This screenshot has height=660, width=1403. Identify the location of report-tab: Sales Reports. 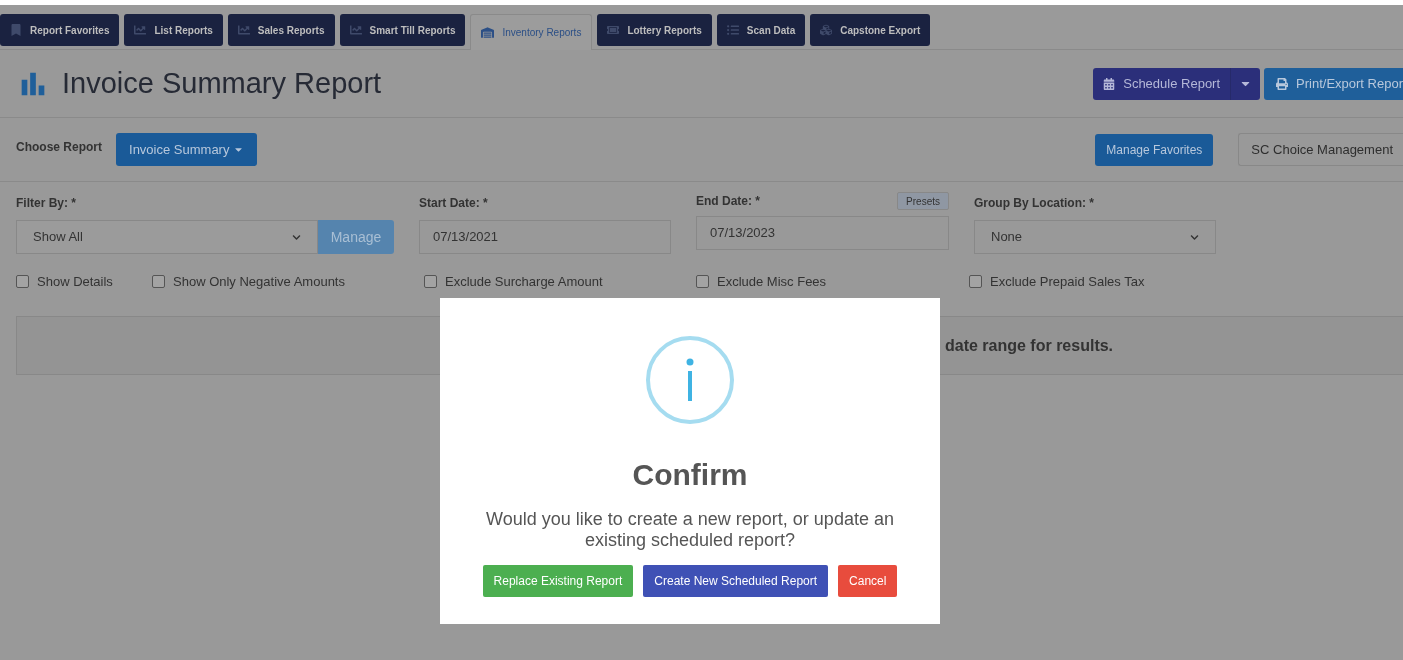
(281, 30).